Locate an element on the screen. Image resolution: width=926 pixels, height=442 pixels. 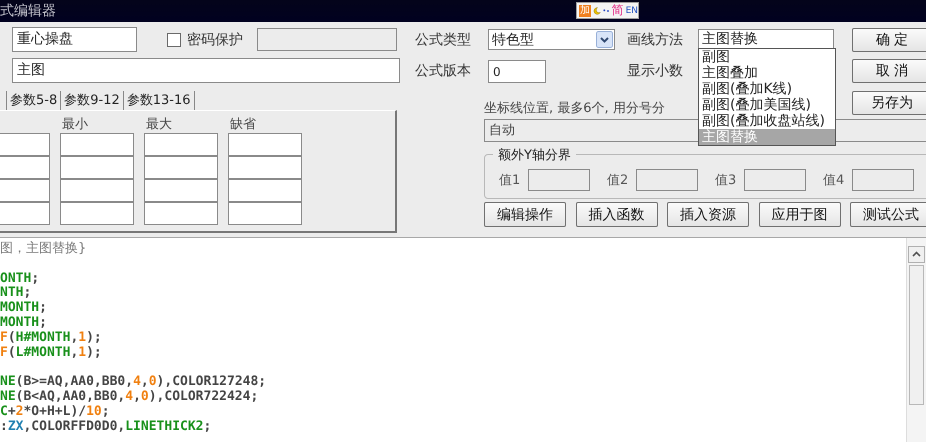
formula-type-label: 公式类型 is located at coordinates (443, 39).